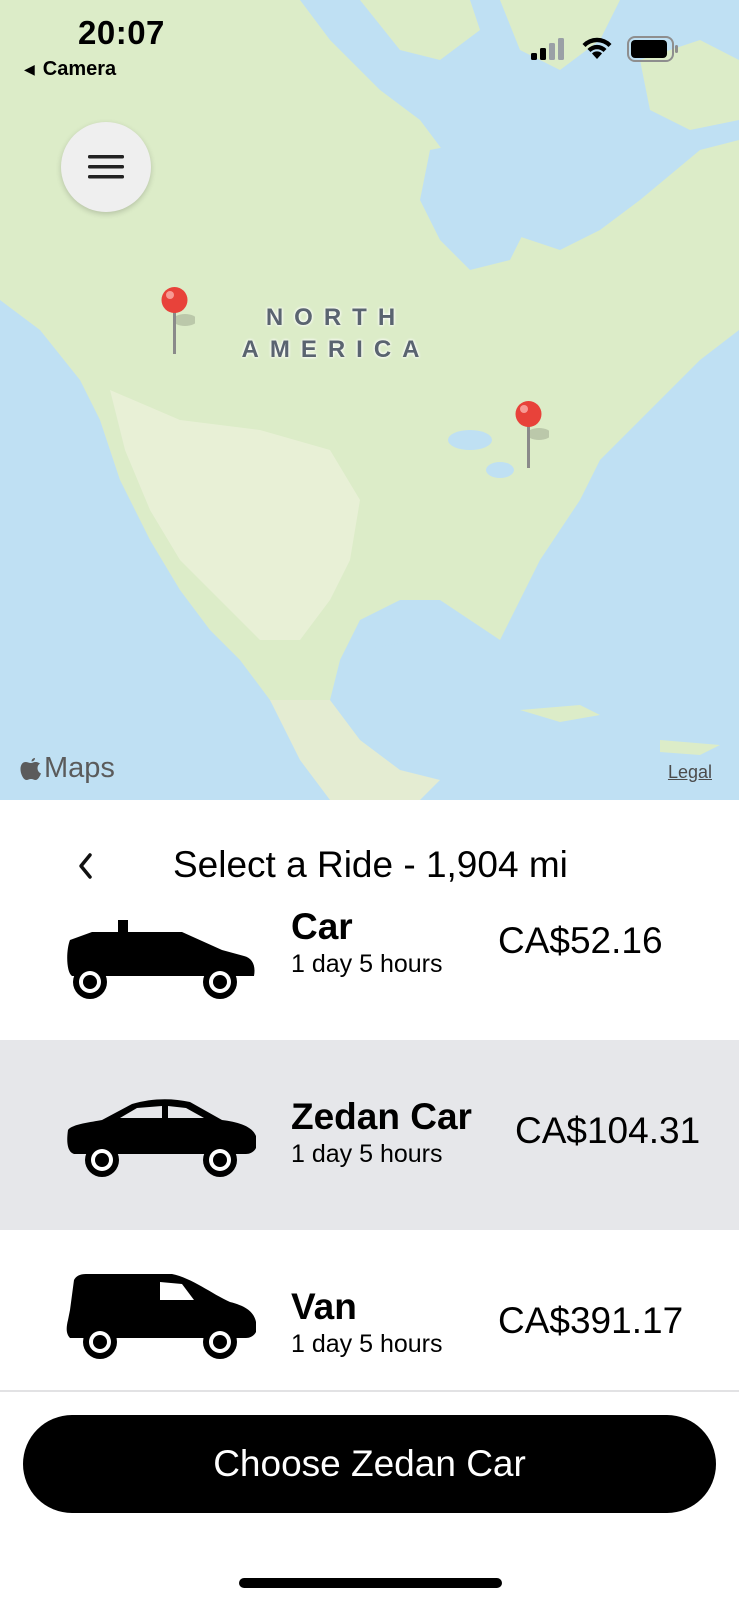 This screenshot has height=1600, width=739. Describe the element at coordinates (369, 1464) in the screenshot. I see `choose-ride-button: Choose Zedan Car` at that location.